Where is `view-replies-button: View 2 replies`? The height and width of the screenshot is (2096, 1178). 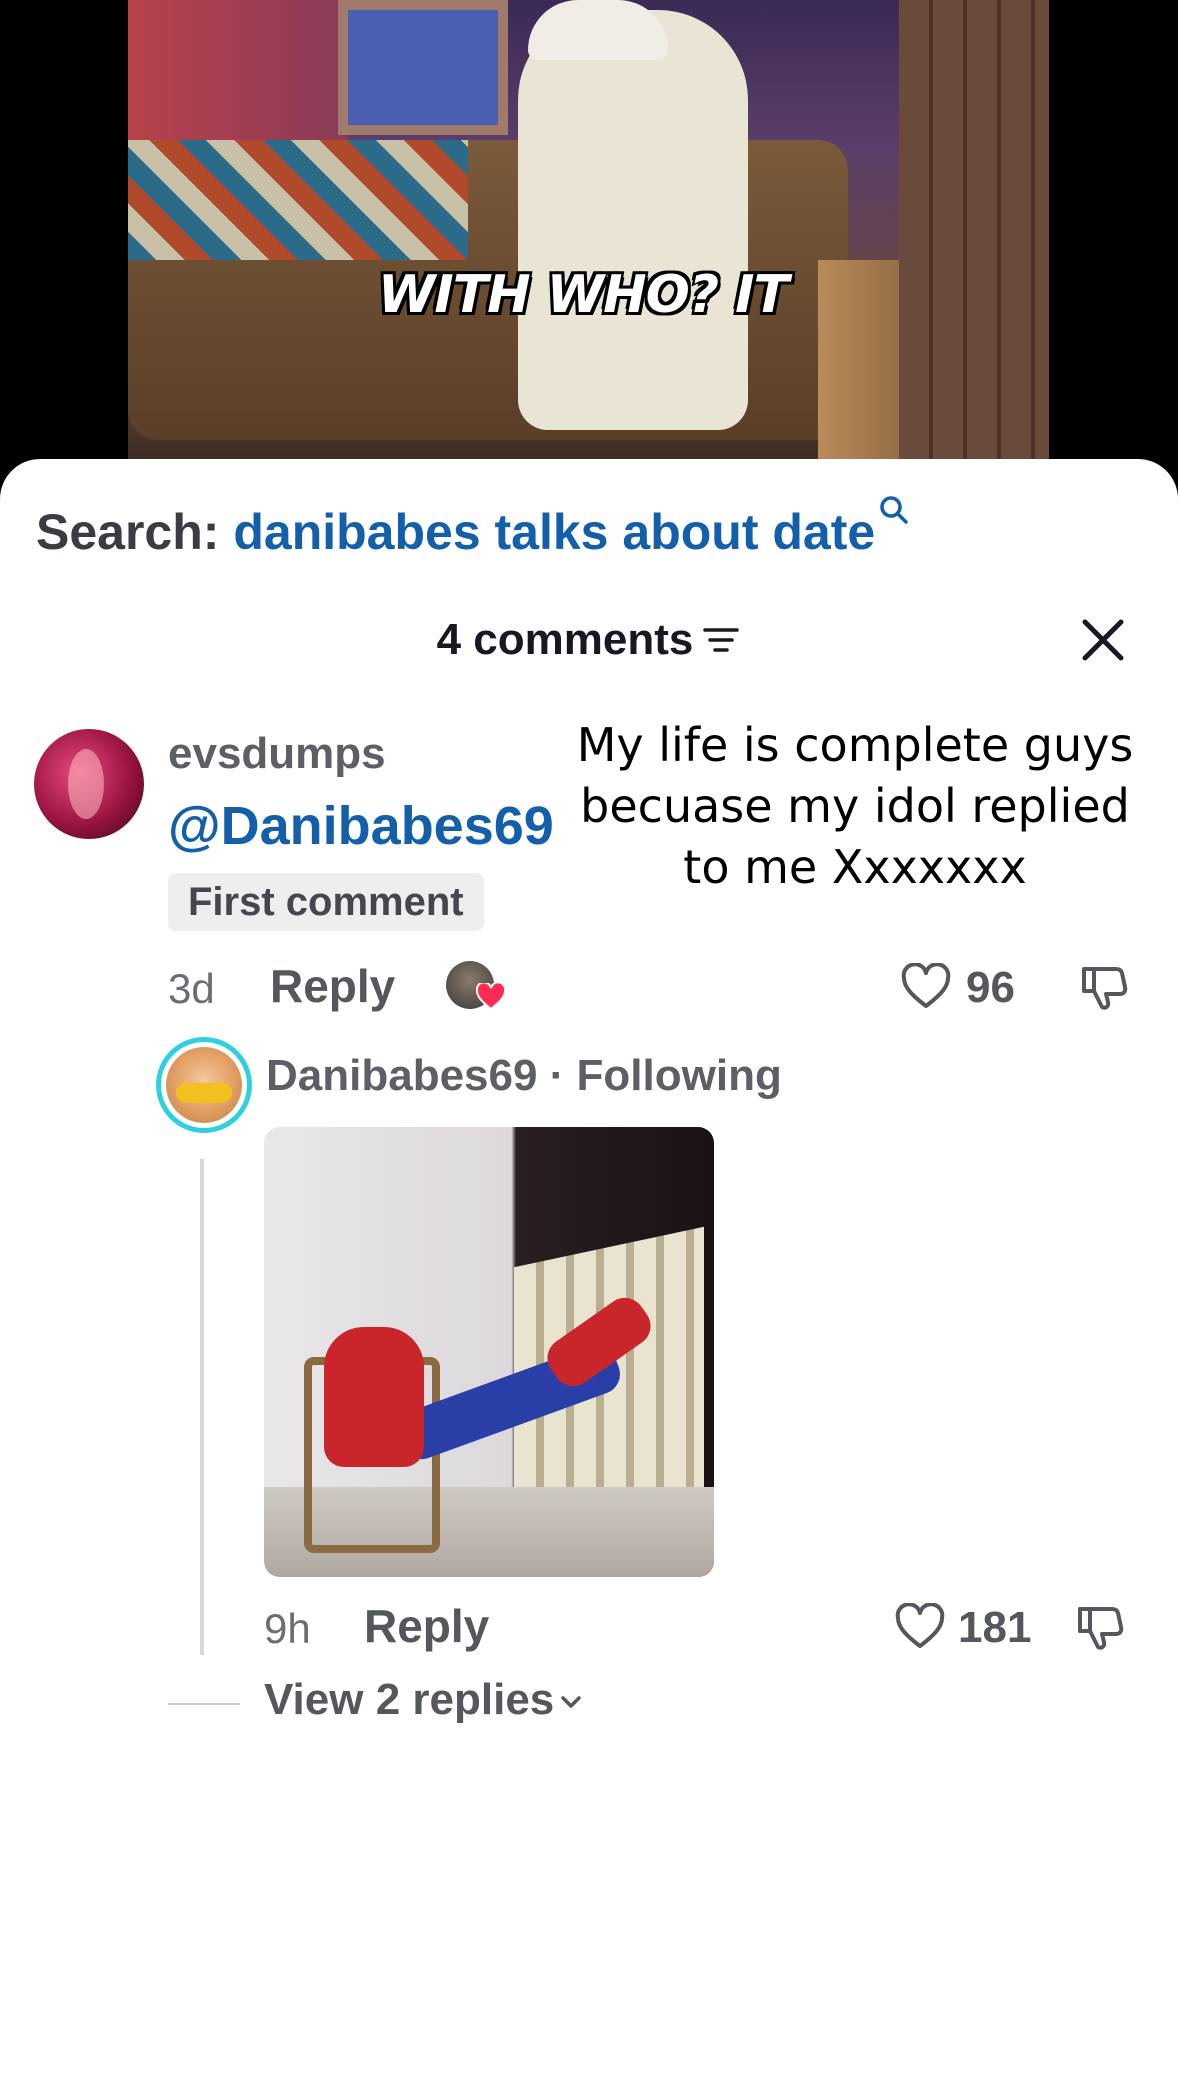 view-replies-button: View 2 replies is located at coordinates (424, 1700).